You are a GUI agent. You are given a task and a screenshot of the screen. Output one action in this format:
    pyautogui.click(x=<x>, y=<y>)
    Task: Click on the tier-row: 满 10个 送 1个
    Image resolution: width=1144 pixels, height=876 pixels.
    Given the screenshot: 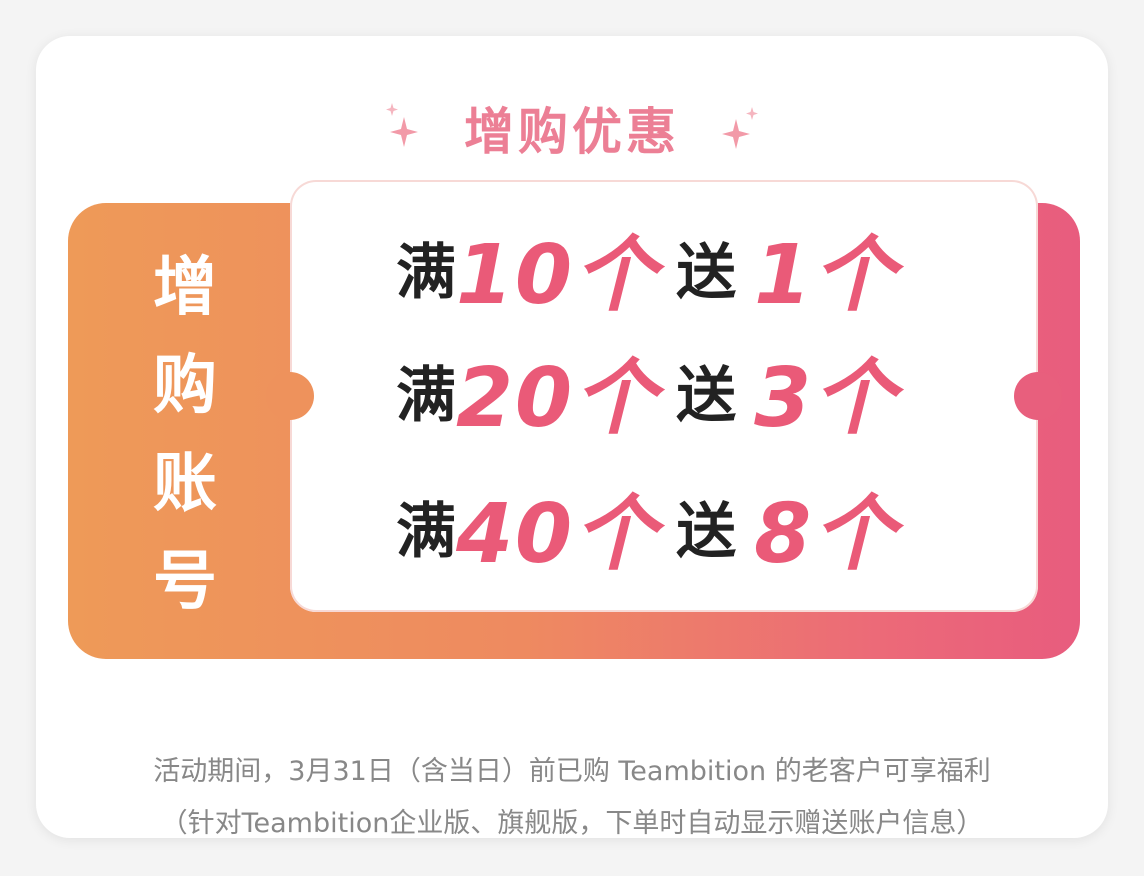 What is the action you would take?
    pyautogui.click(x=676, y=267)
    